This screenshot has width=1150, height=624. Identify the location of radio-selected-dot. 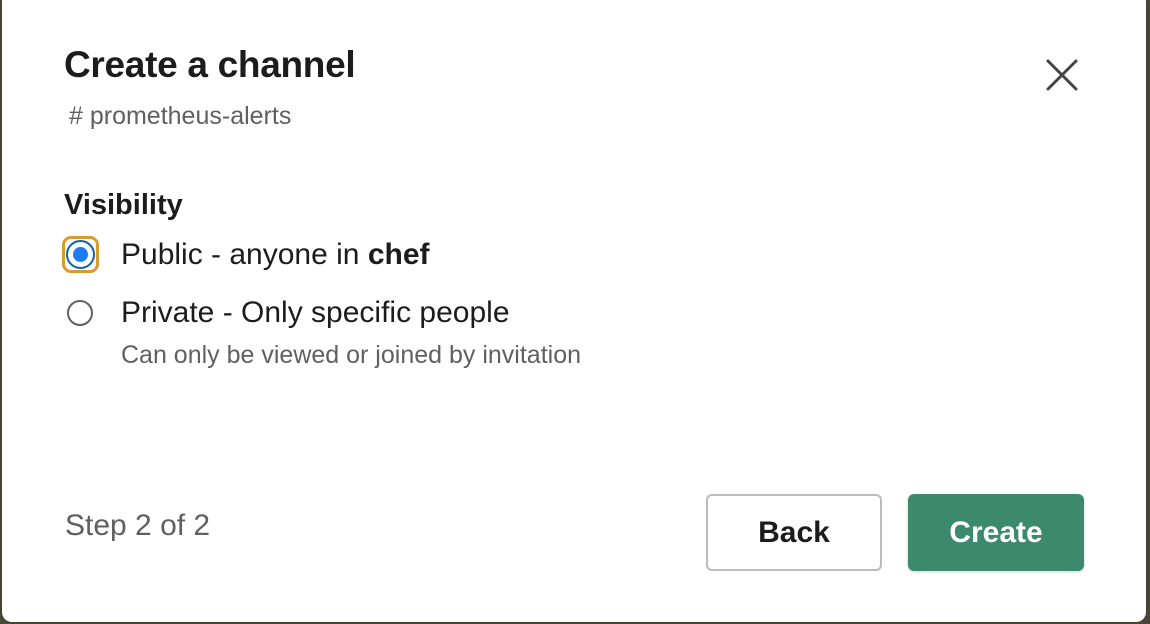
(80, 254).